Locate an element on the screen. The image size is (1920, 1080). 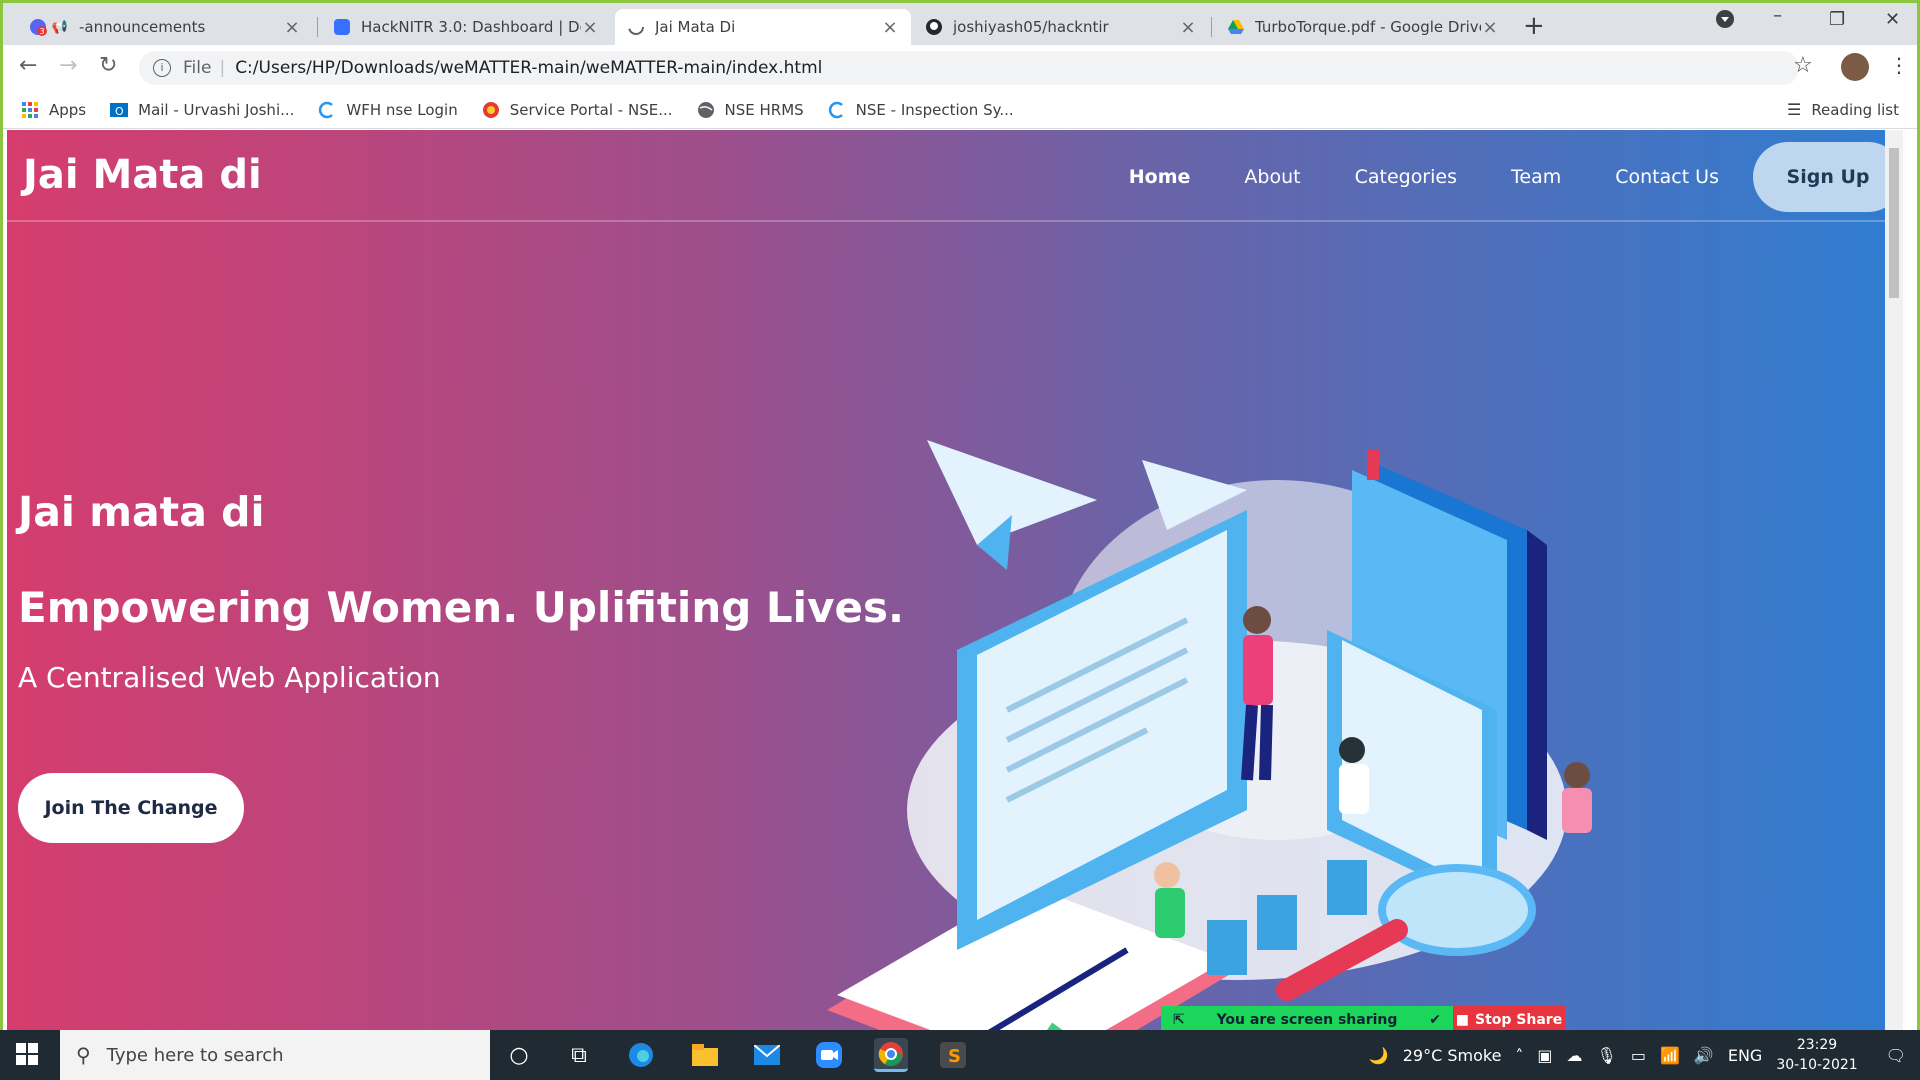
sublime-text-icon: S is located at coordinates (953, 1055).